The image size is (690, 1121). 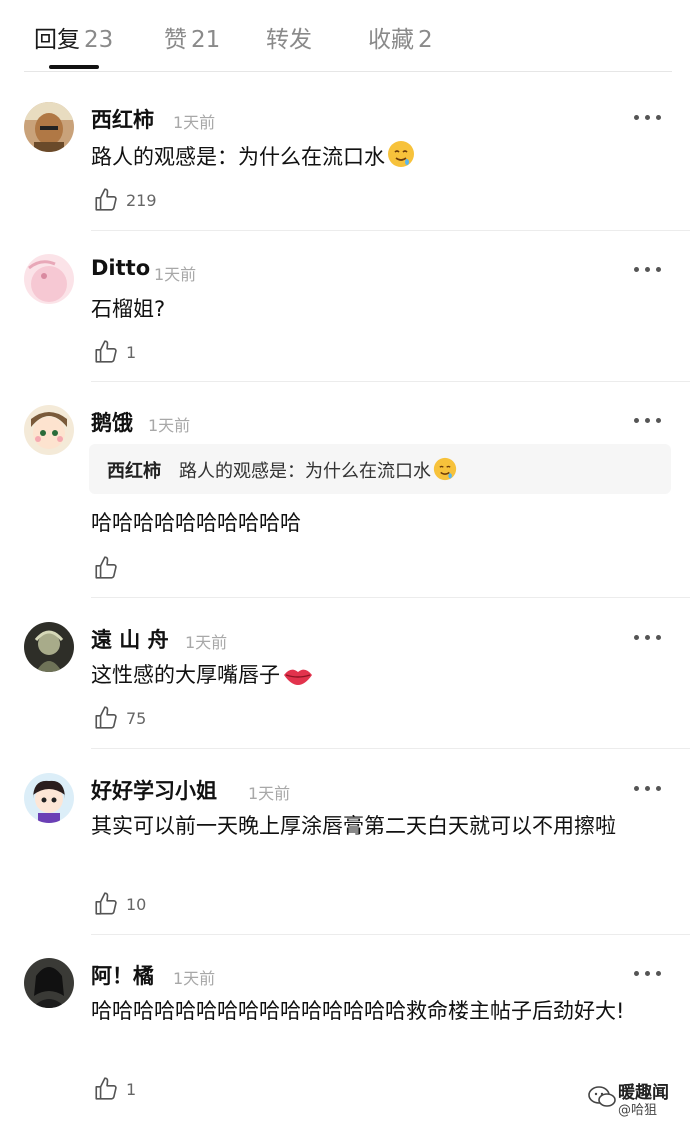 What do you see at coordinates (196, 523) in the screenshot?
I see `comment-text: 哈哈哈哈哈哈哈哈哈哈` at bounding box center [196, 523].